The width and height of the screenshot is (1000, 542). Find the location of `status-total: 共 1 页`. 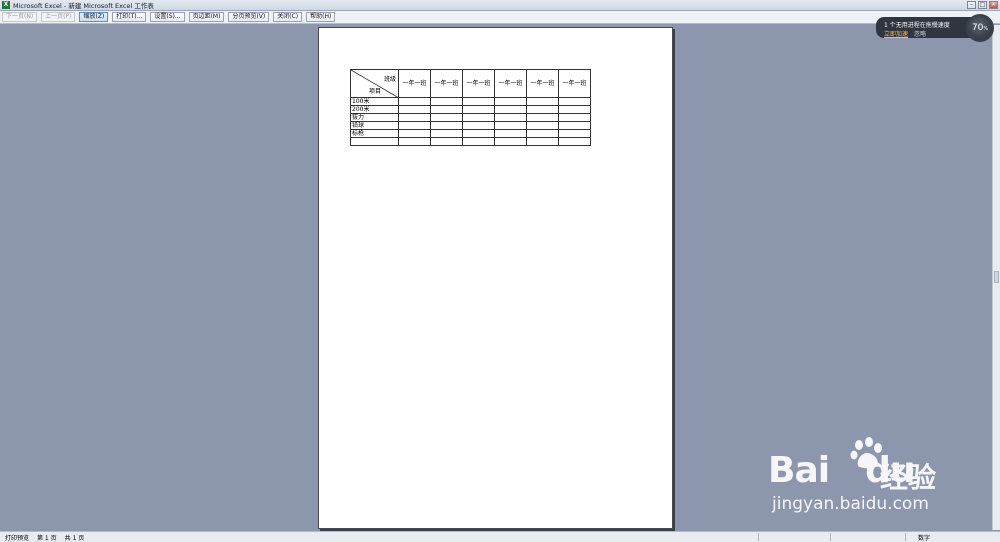

status-total: 共 1 页 is located at coordinates (74, 538).